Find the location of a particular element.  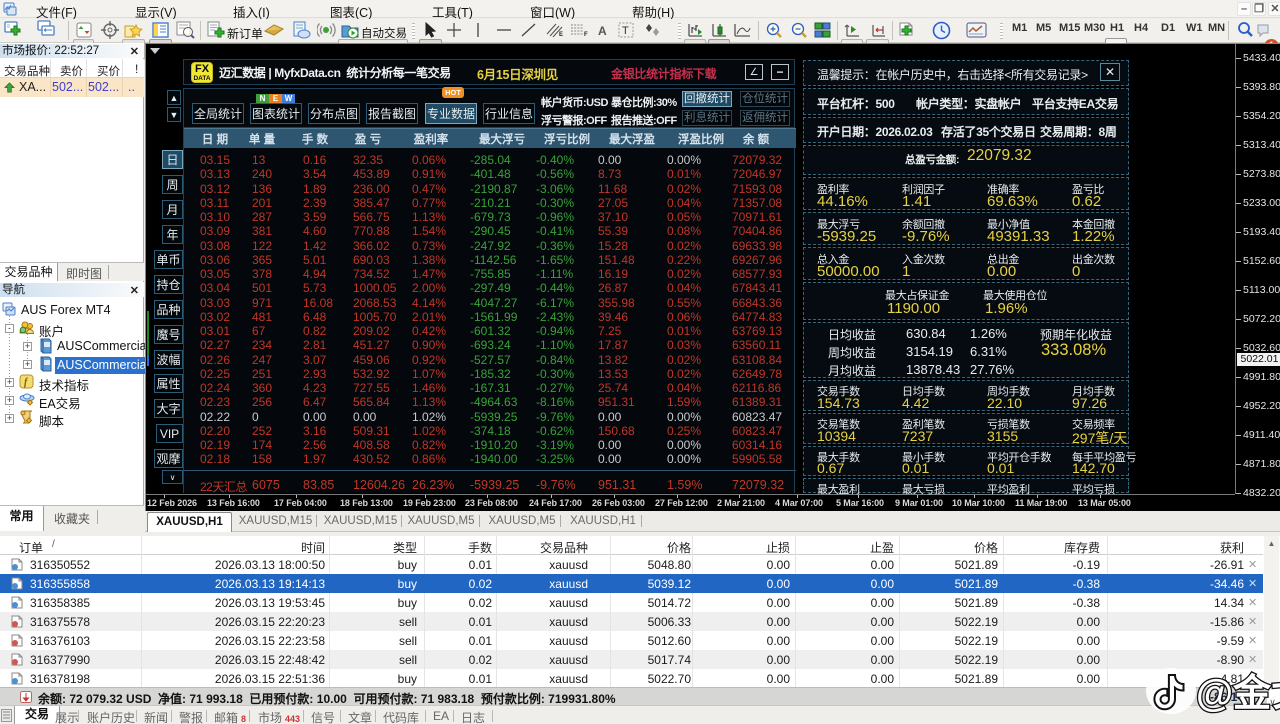

svg-text: @金戈 is located at coordinates (1238, 693).